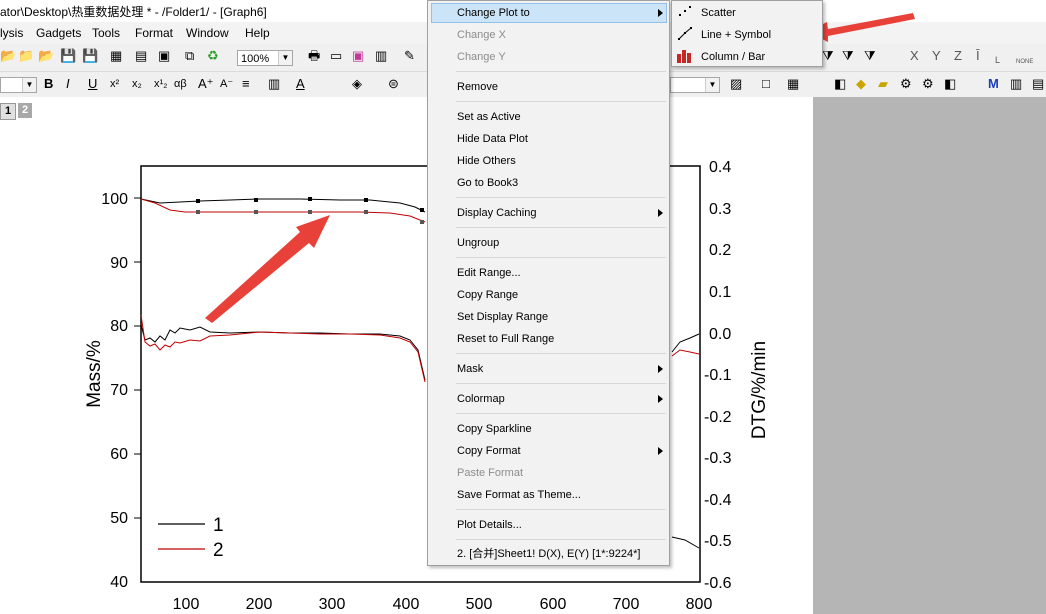 This screenshot has width=1046, height=614. What do you see at coordinates (218, 525) in the screenshot?
I see `legend-label-1: 1` at bounding box center [218, 525].